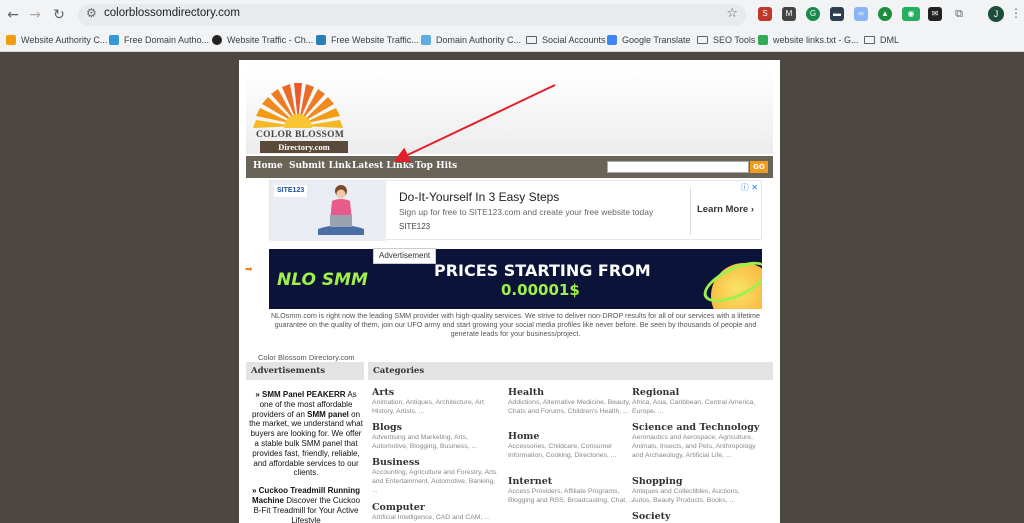  I want to click on category-title: Health, so click(572, 392).